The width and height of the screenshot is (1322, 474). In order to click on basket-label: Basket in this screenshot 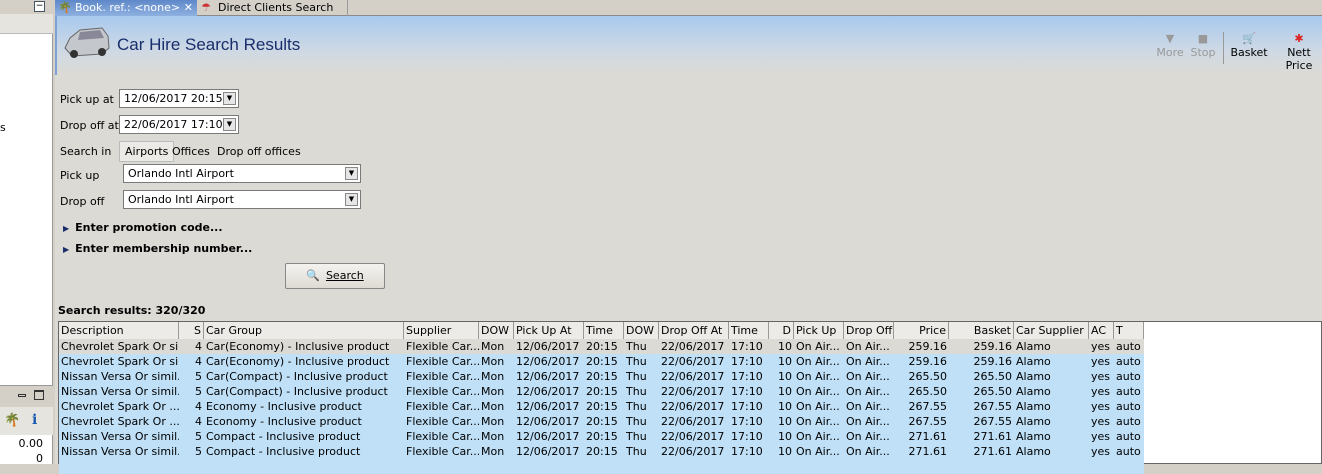, I will do `click(1249, 52)`.